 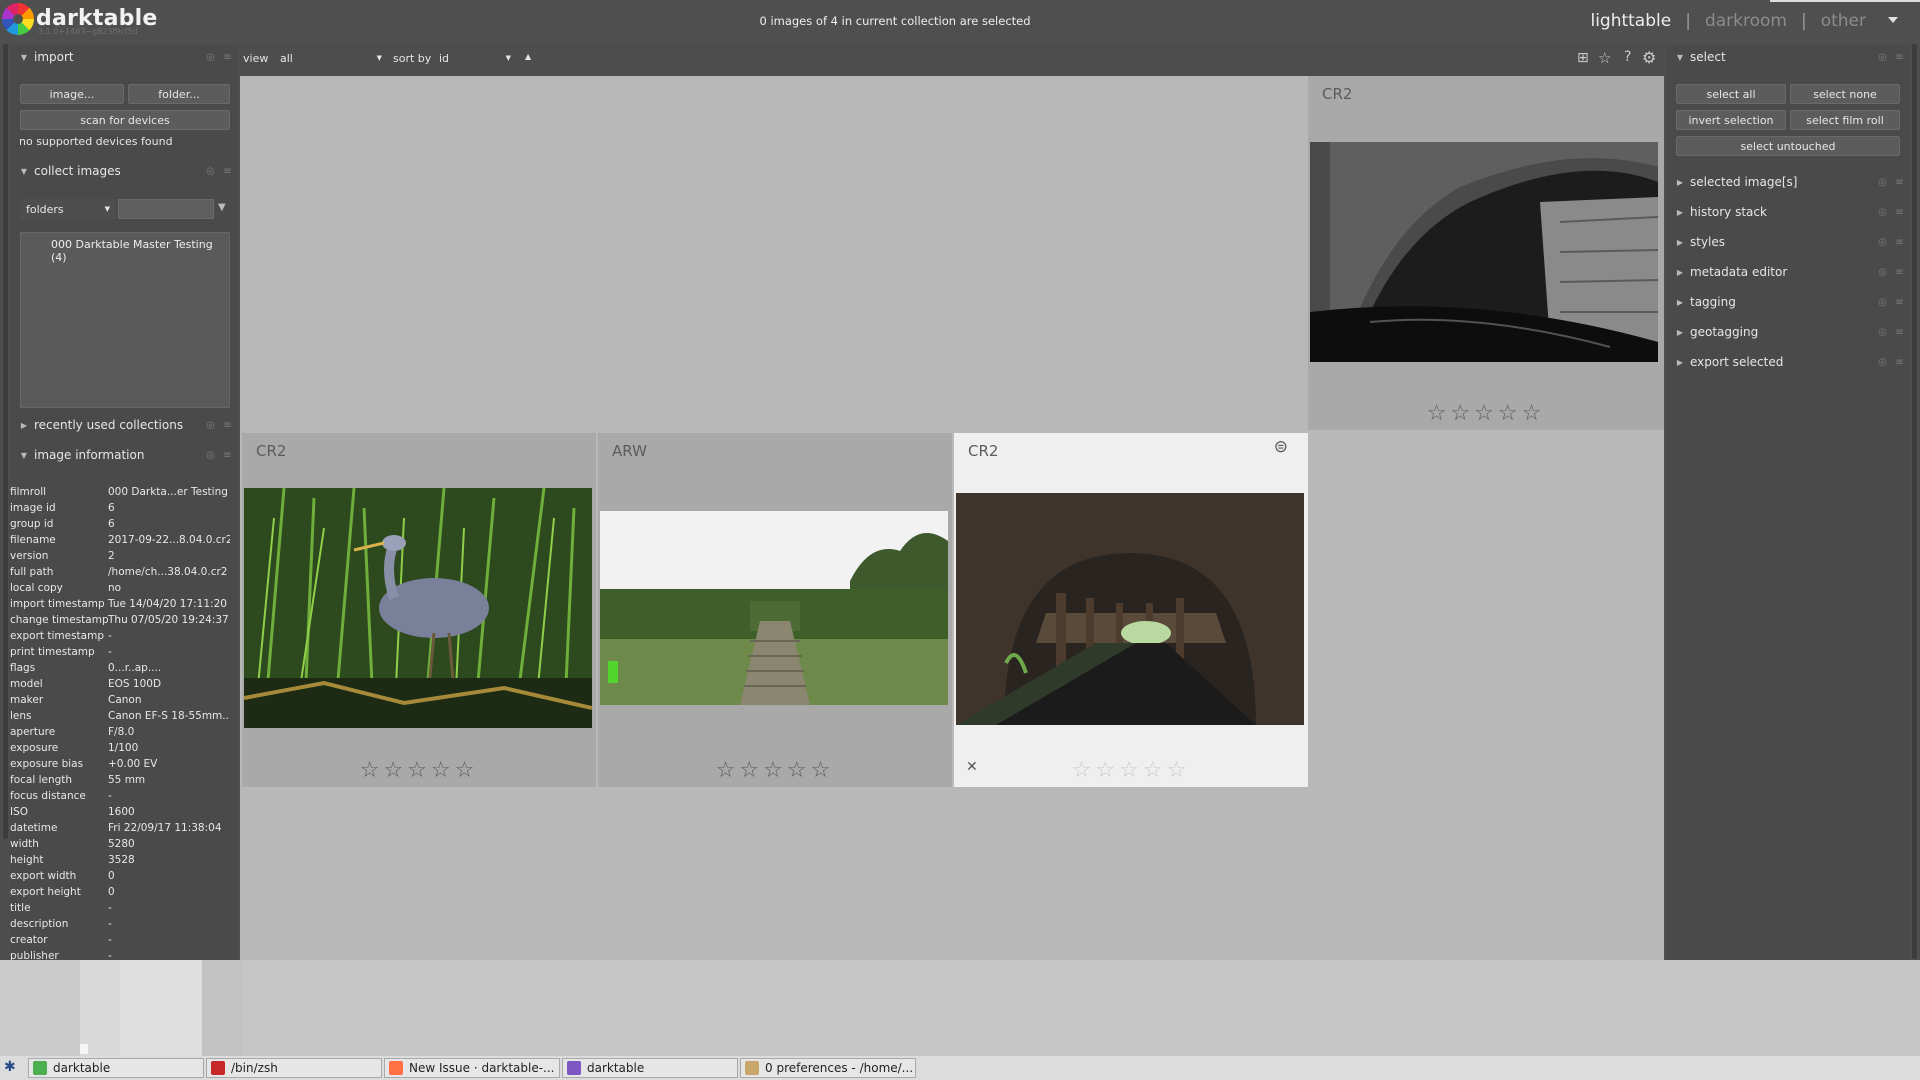 What do you see at coordinates (1630, 21) in the screenshot?
I see `view-lighttable: lighttable` at bounding box center [1630, 21].